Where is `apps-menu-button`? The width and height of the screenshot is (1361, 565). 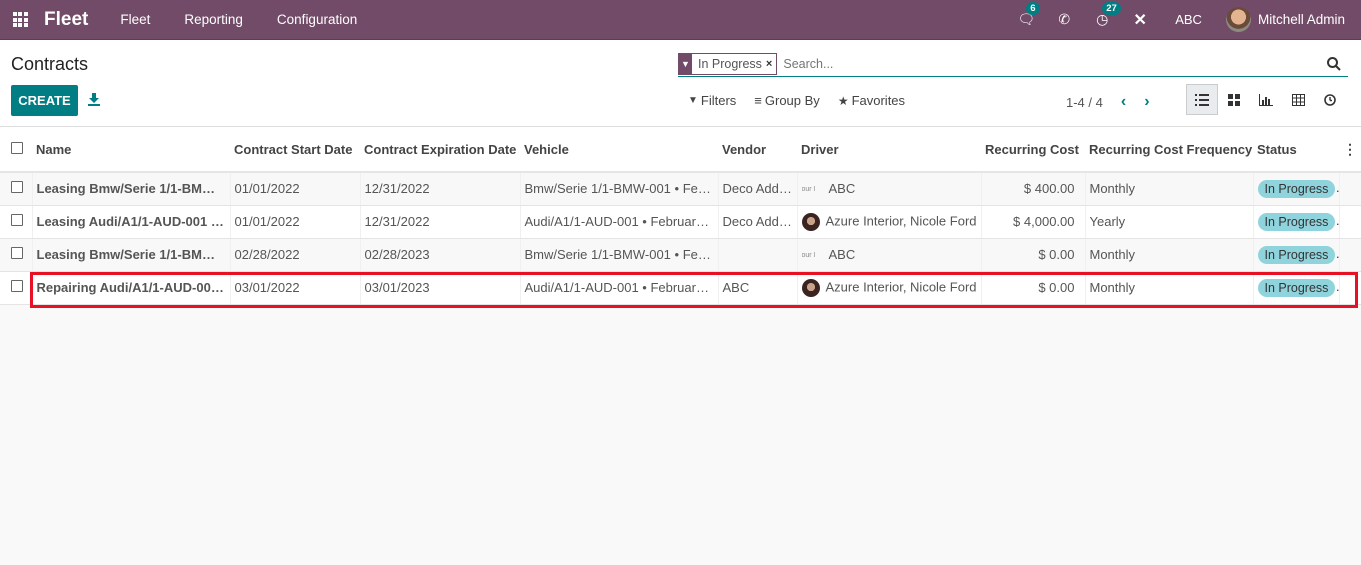 apps-menu-button is located at coordinates (19, 19).